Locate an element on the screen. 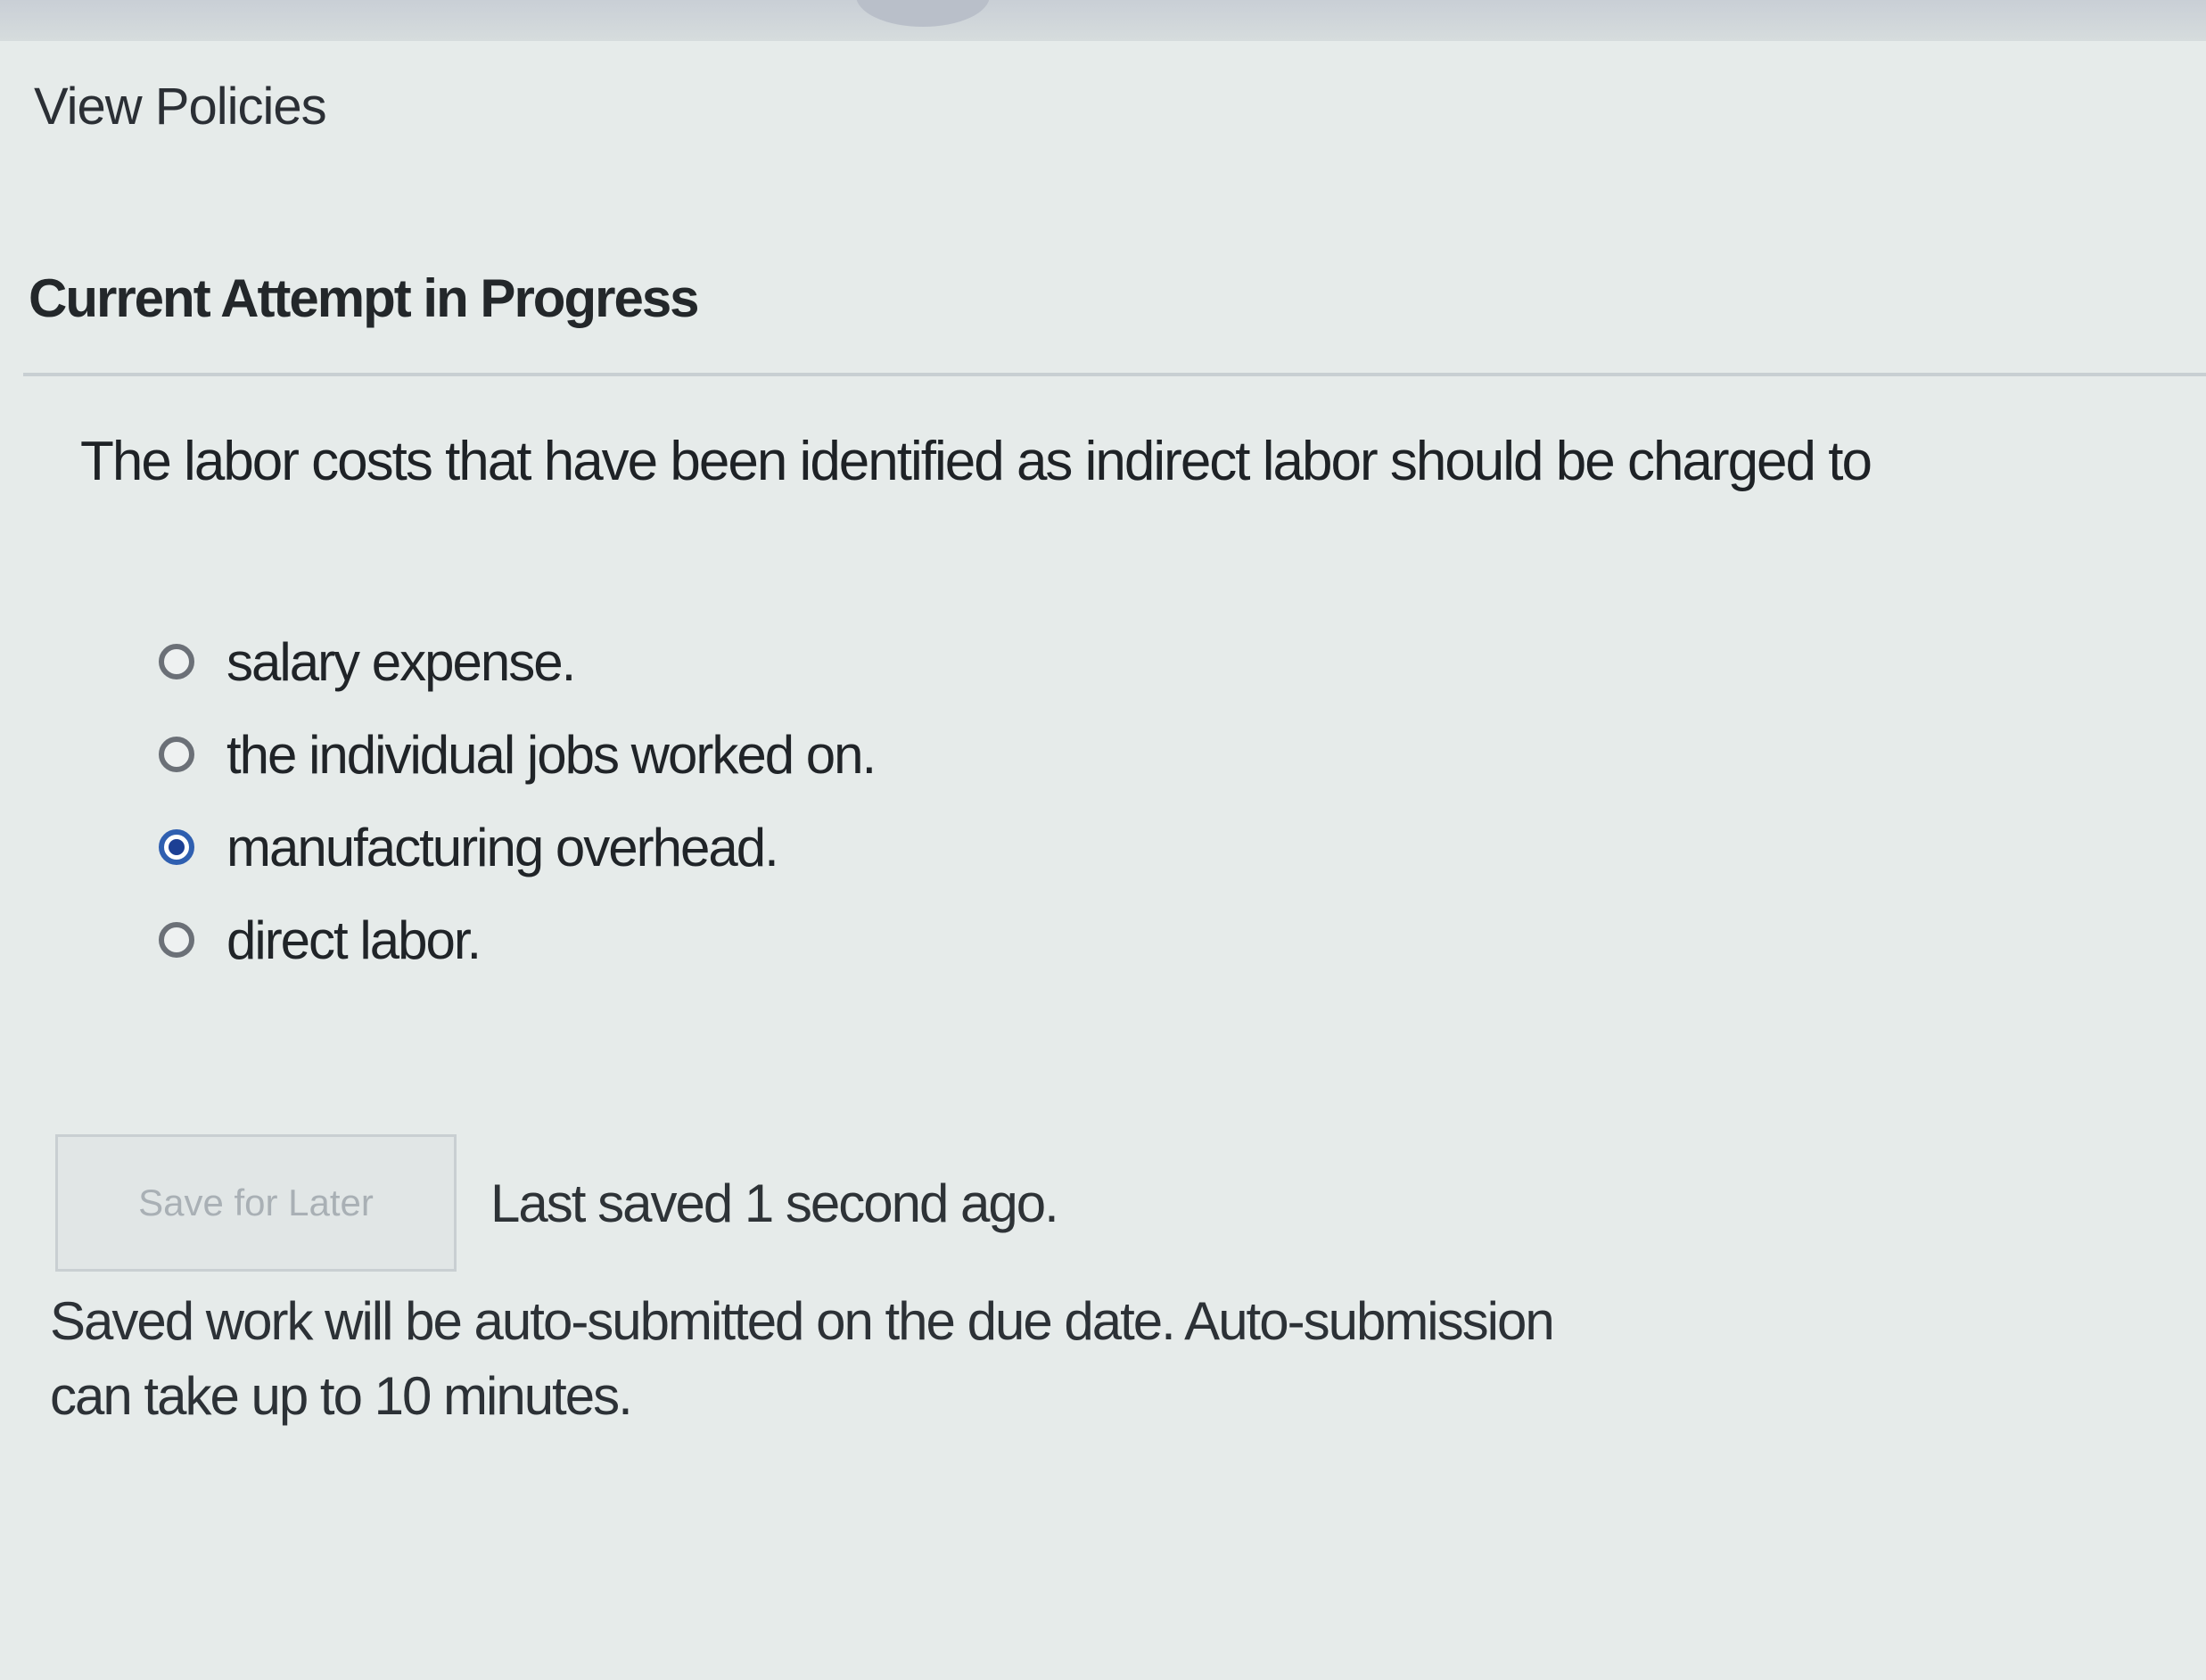  screen-top-edge is located at coordinates (1103, 20).